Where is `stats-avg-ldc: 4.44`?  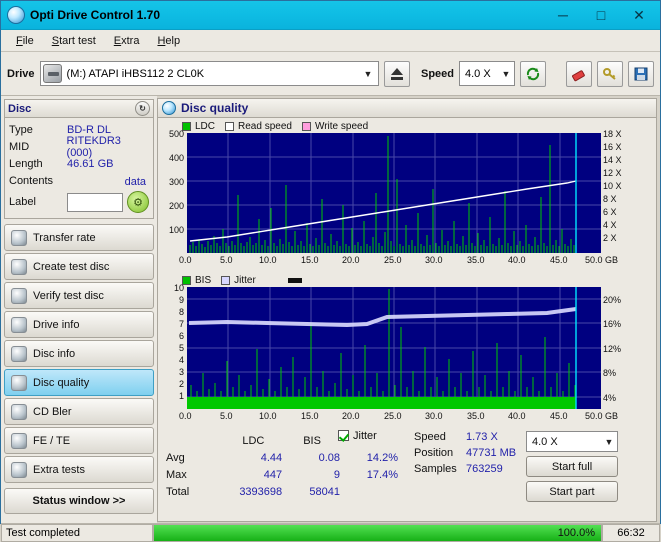 stats-avg-ldc: 4.44 is located at coordinates (271, 457).